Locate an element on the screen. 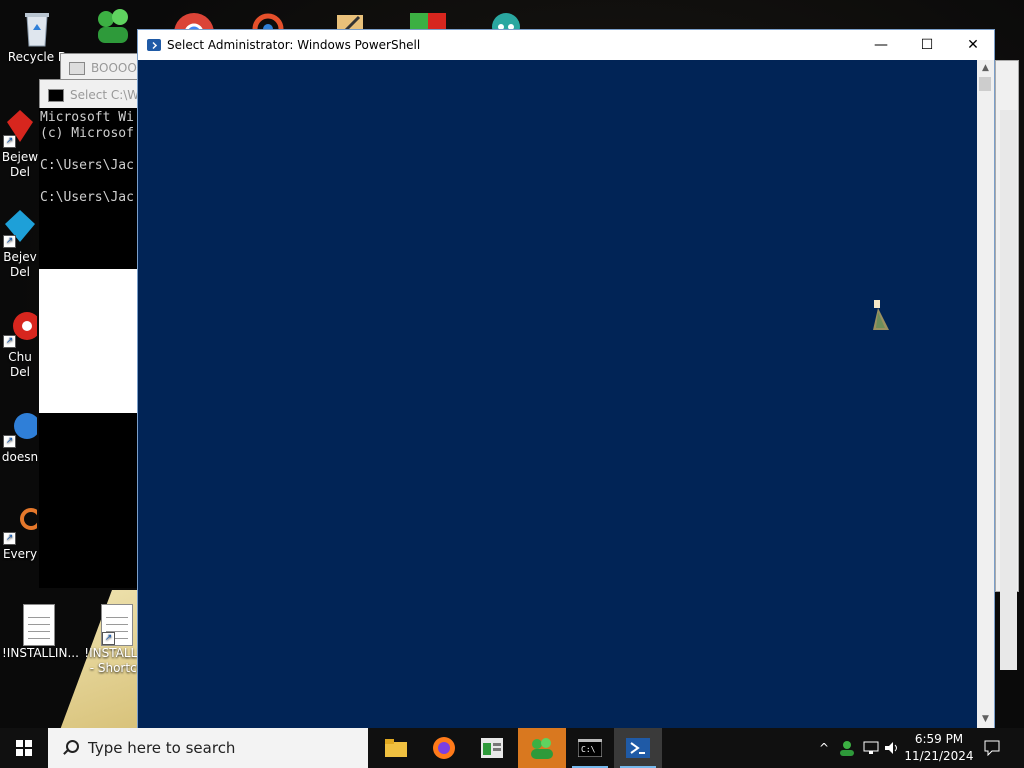 The width and height of the screenshot is (1024, 768). vertical-scrollbar: ▲ ▼ is located at coordinates (985, 394).